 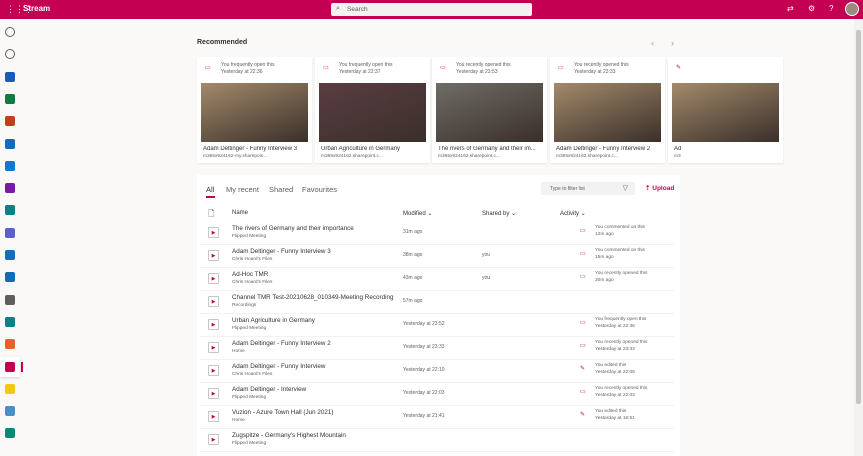 I want to click on file-location: Flipped Meeting, so click(x=249, y=443).